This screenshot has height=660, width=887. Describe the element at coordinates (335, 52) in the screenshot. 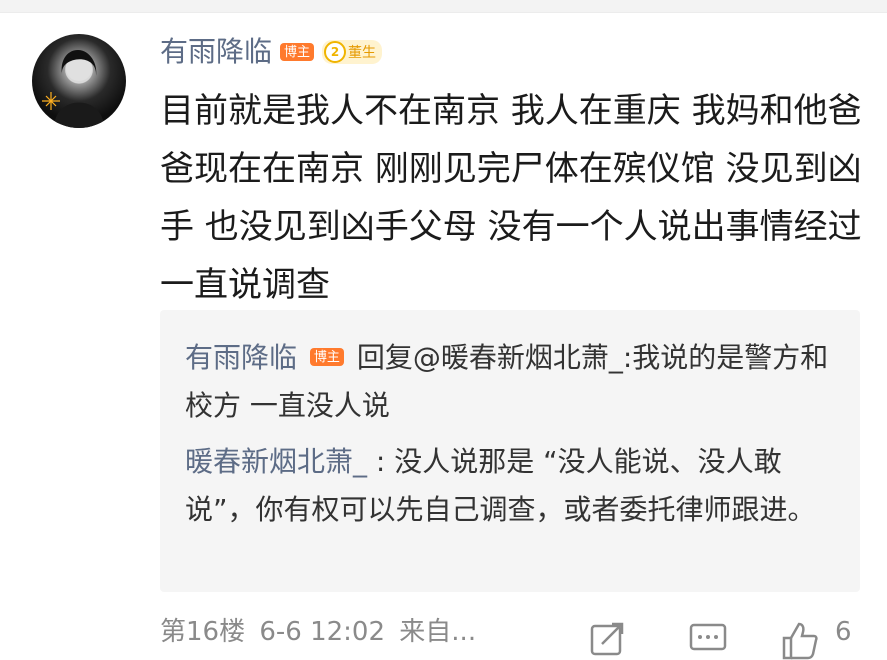

I see `level-number: 2` at that location.